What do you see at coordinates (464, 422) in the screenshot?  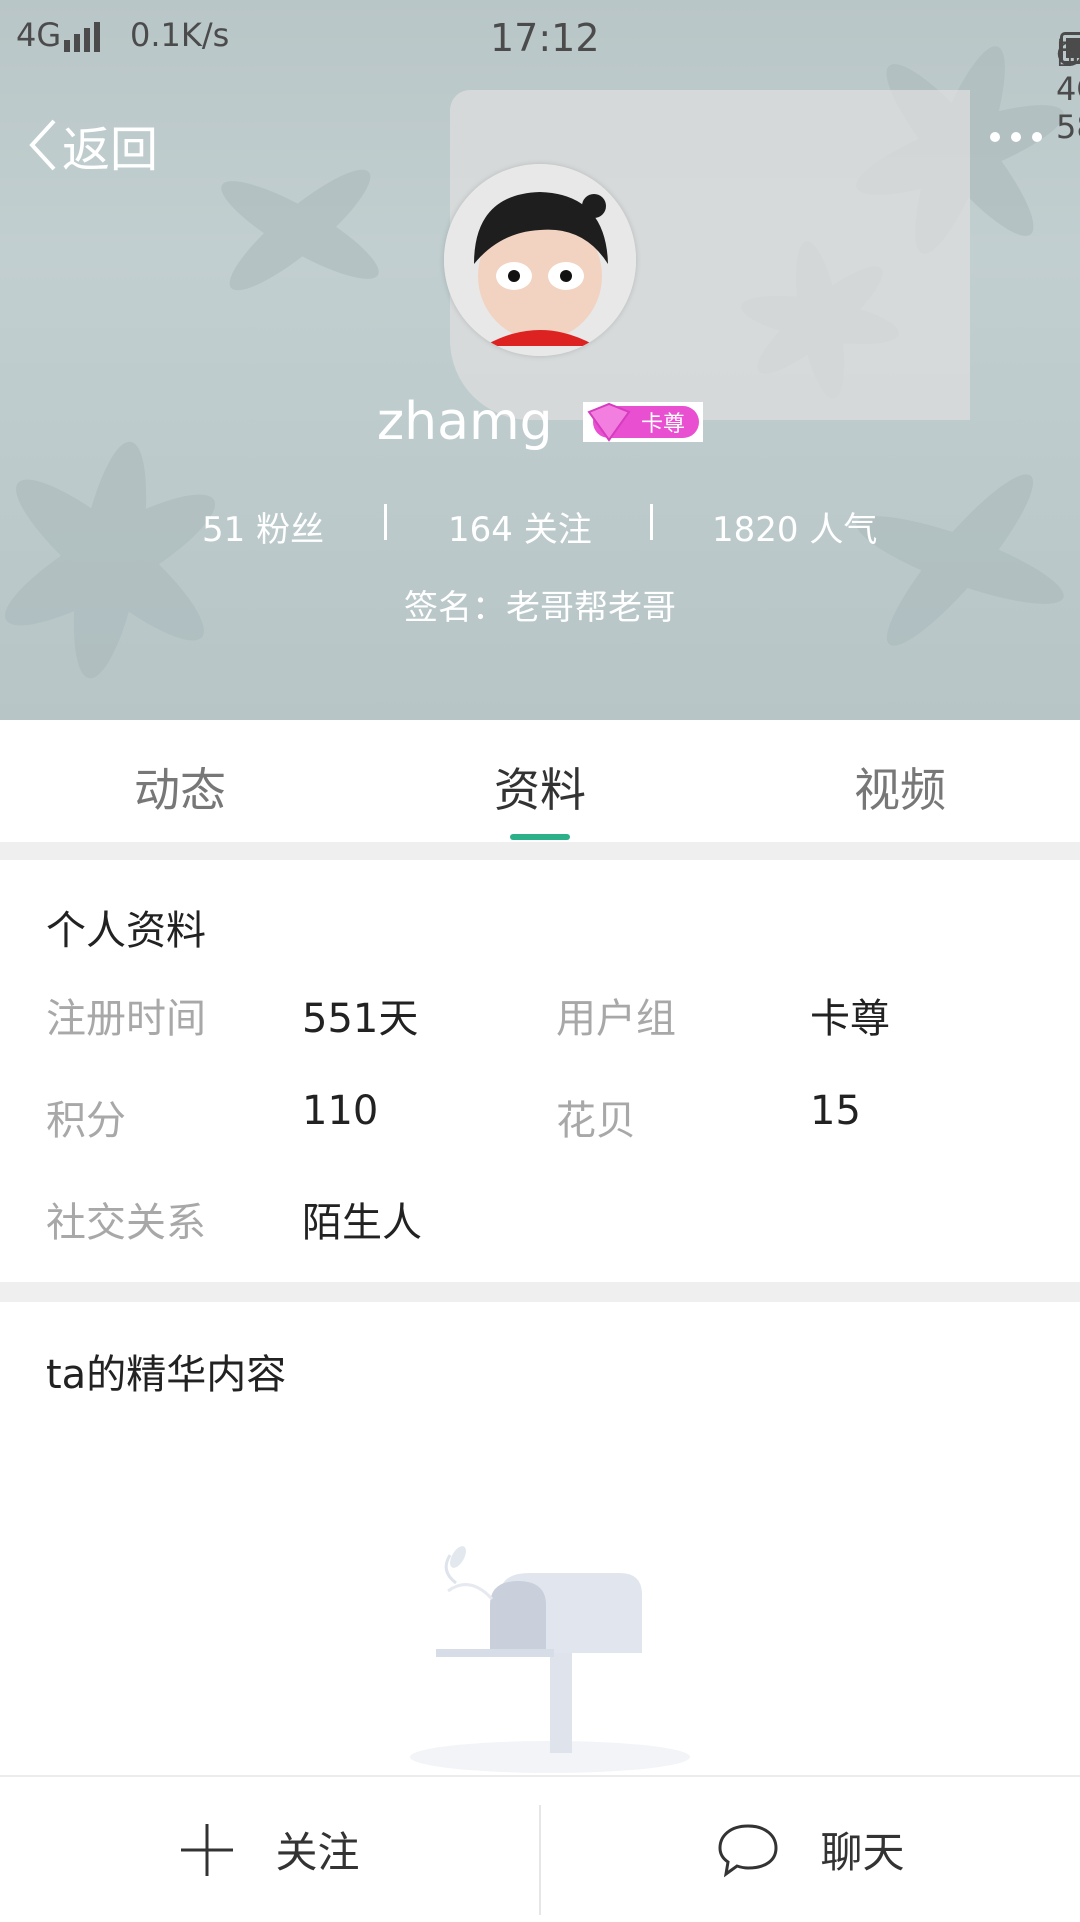 I see `username: zhamg` at bounding box center [464, 422].